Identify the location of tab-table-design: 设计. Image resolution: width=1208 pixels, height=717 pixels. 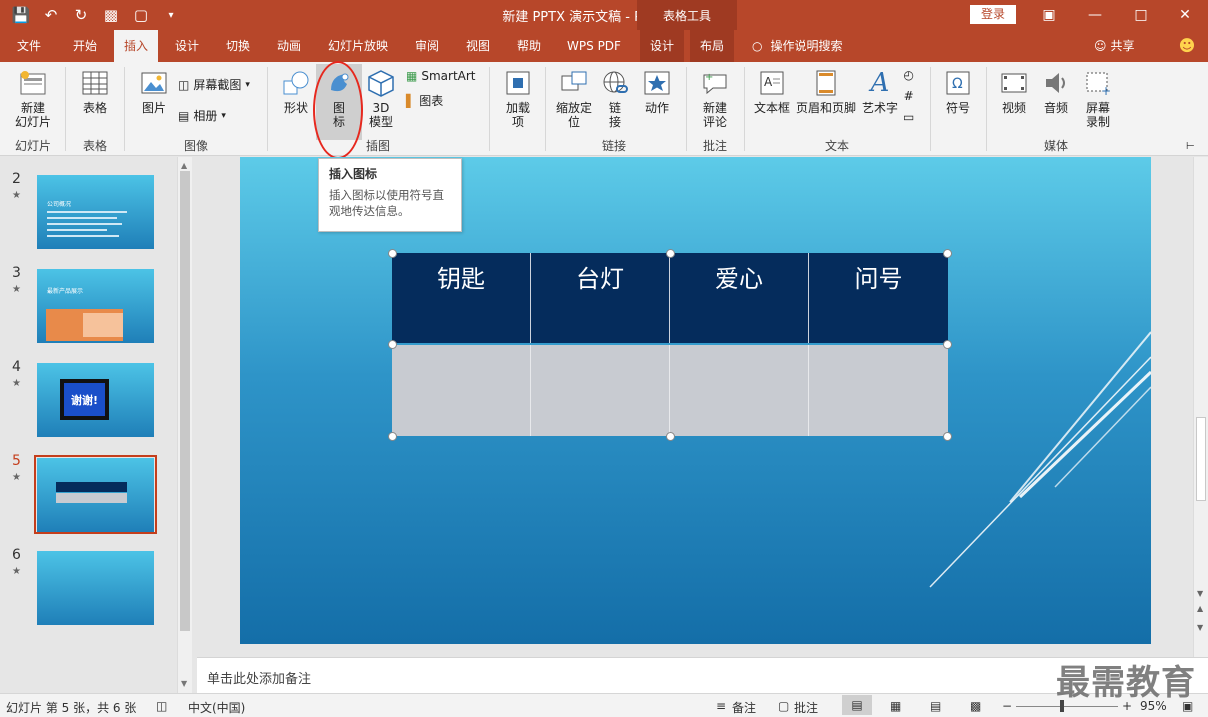
(662, 46).